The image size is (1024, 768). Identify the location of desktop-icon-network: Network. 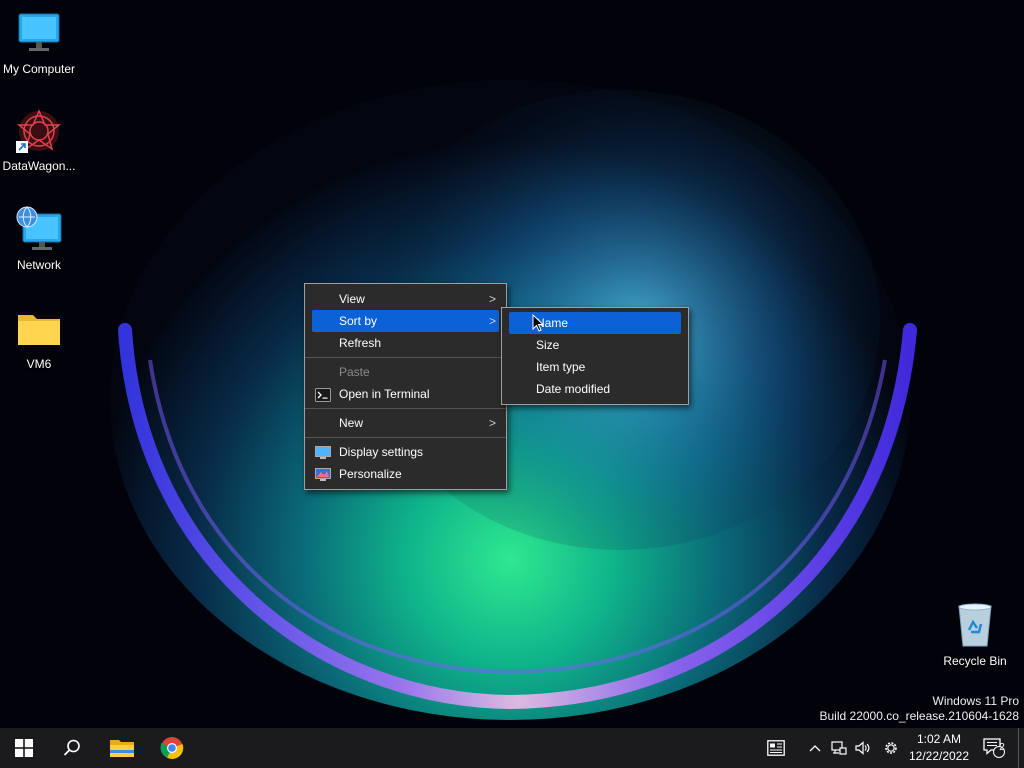
(39, 239).